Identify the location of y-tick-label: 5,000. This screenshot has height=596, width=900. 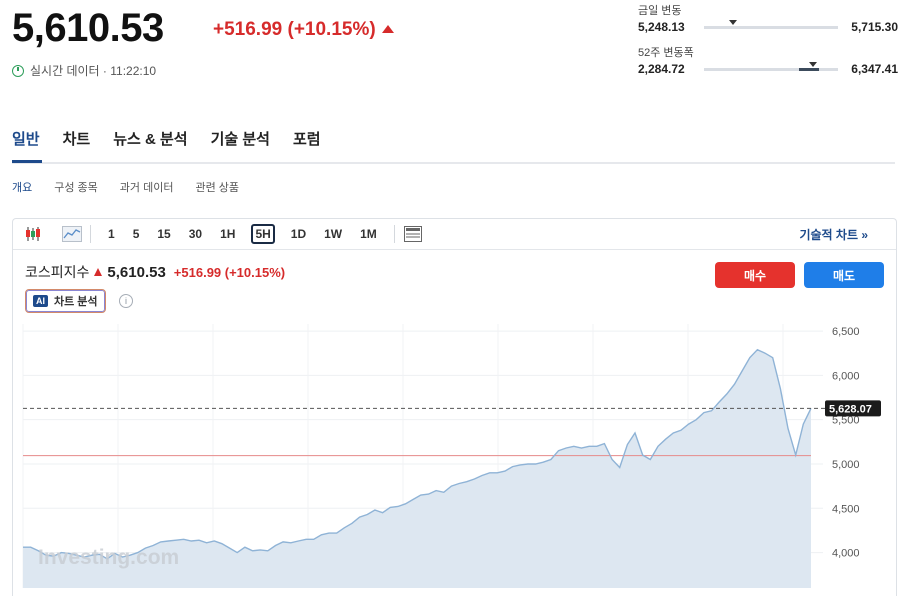
(846, 465).